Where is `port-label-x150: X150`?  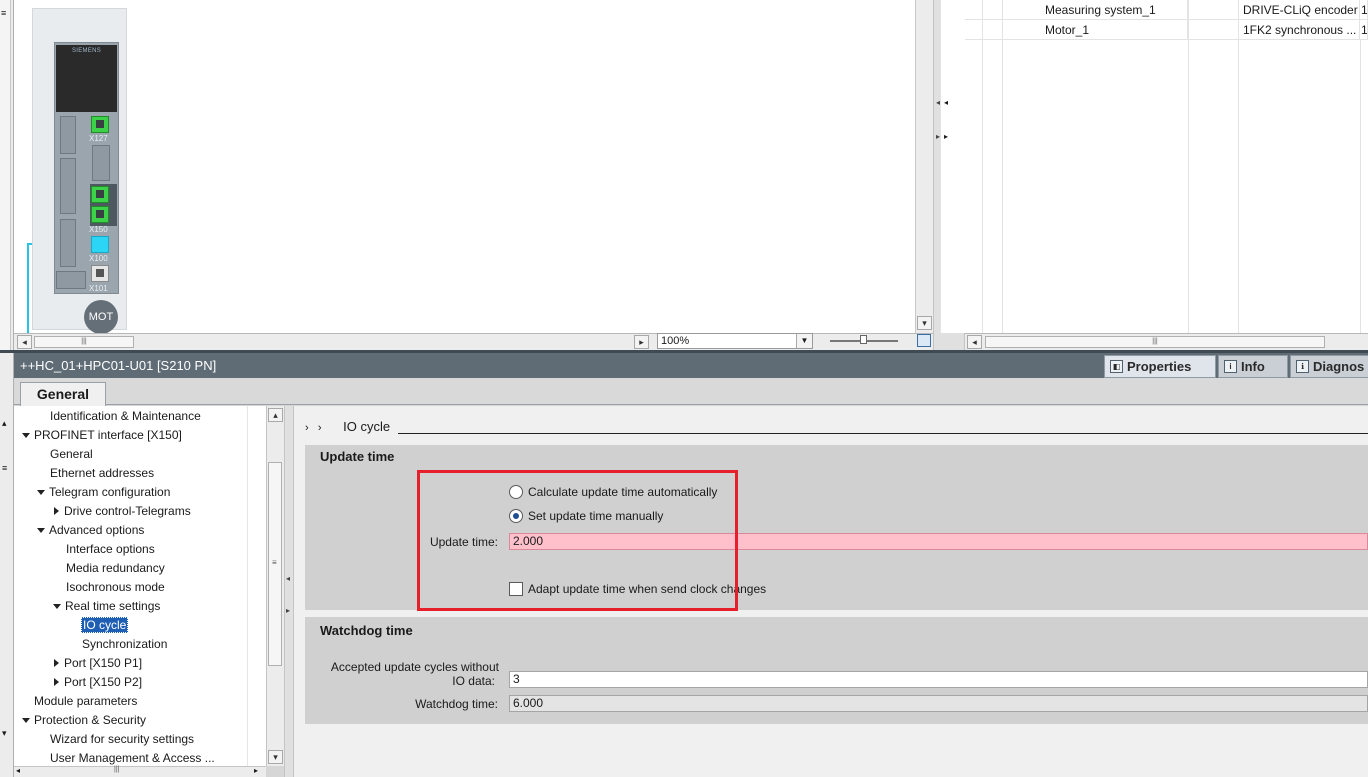
port-label-x150: X150 is located at coordinates (98, 229).